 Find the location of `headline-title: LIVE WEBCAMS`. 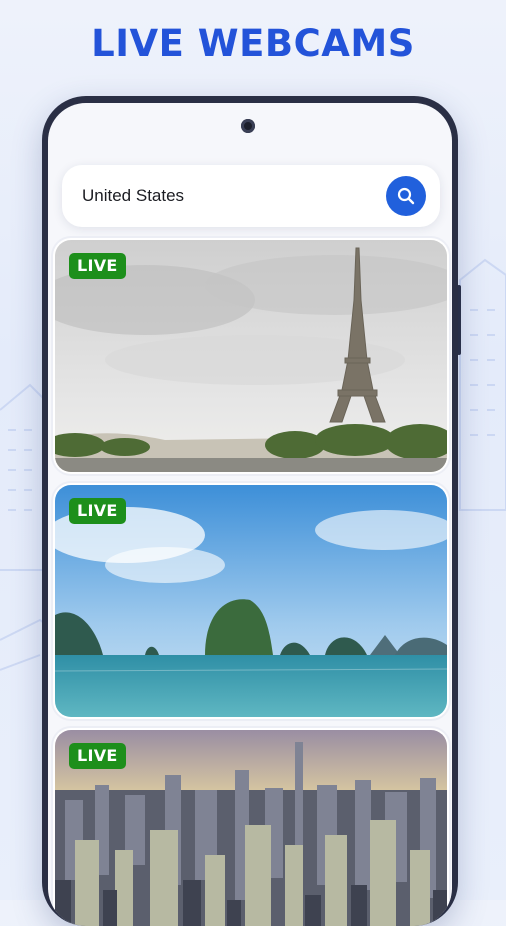

headline-title: LIVE WEBCAMS is located at coordinates (253, 43).